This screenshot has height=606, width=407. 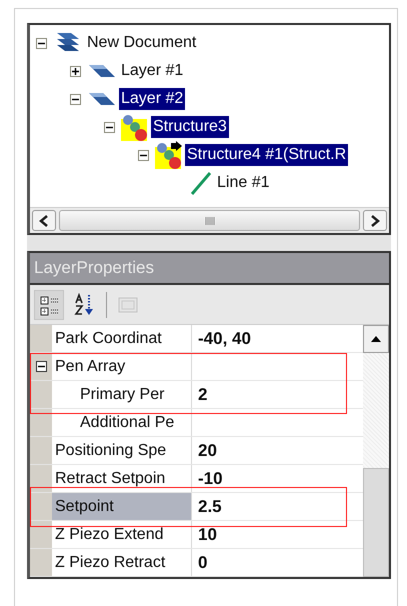 I want to click on tree-item: Line #1, so click(x=243, y=183).